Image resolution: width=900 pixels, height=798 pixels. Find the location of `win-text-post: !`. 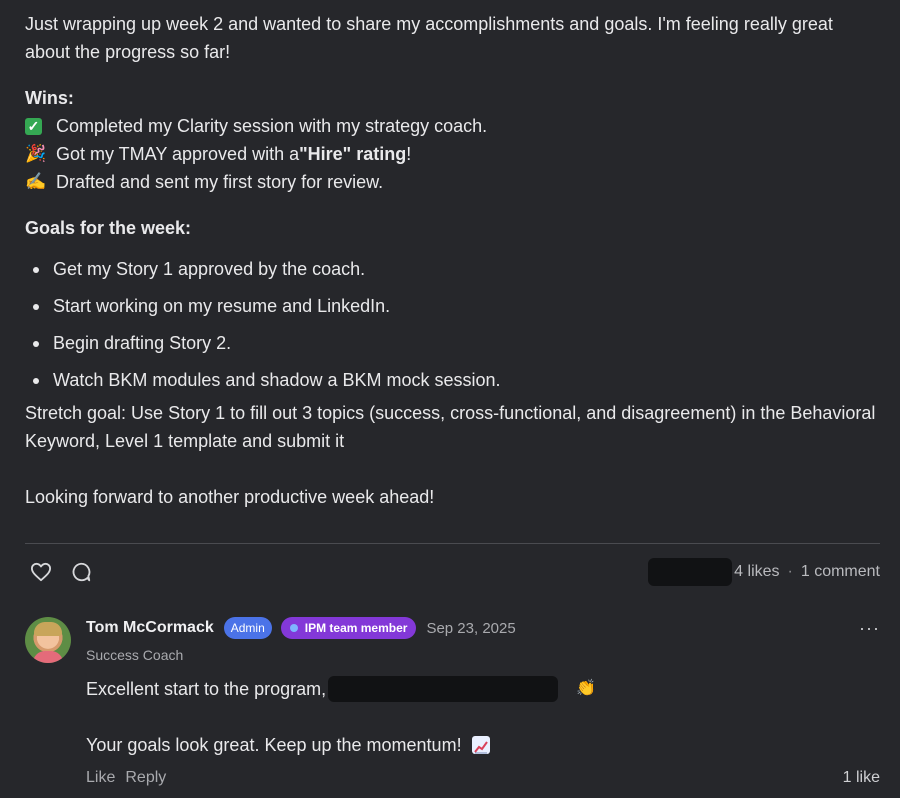

win-text-post: ! is located at coordinates (409, 154).